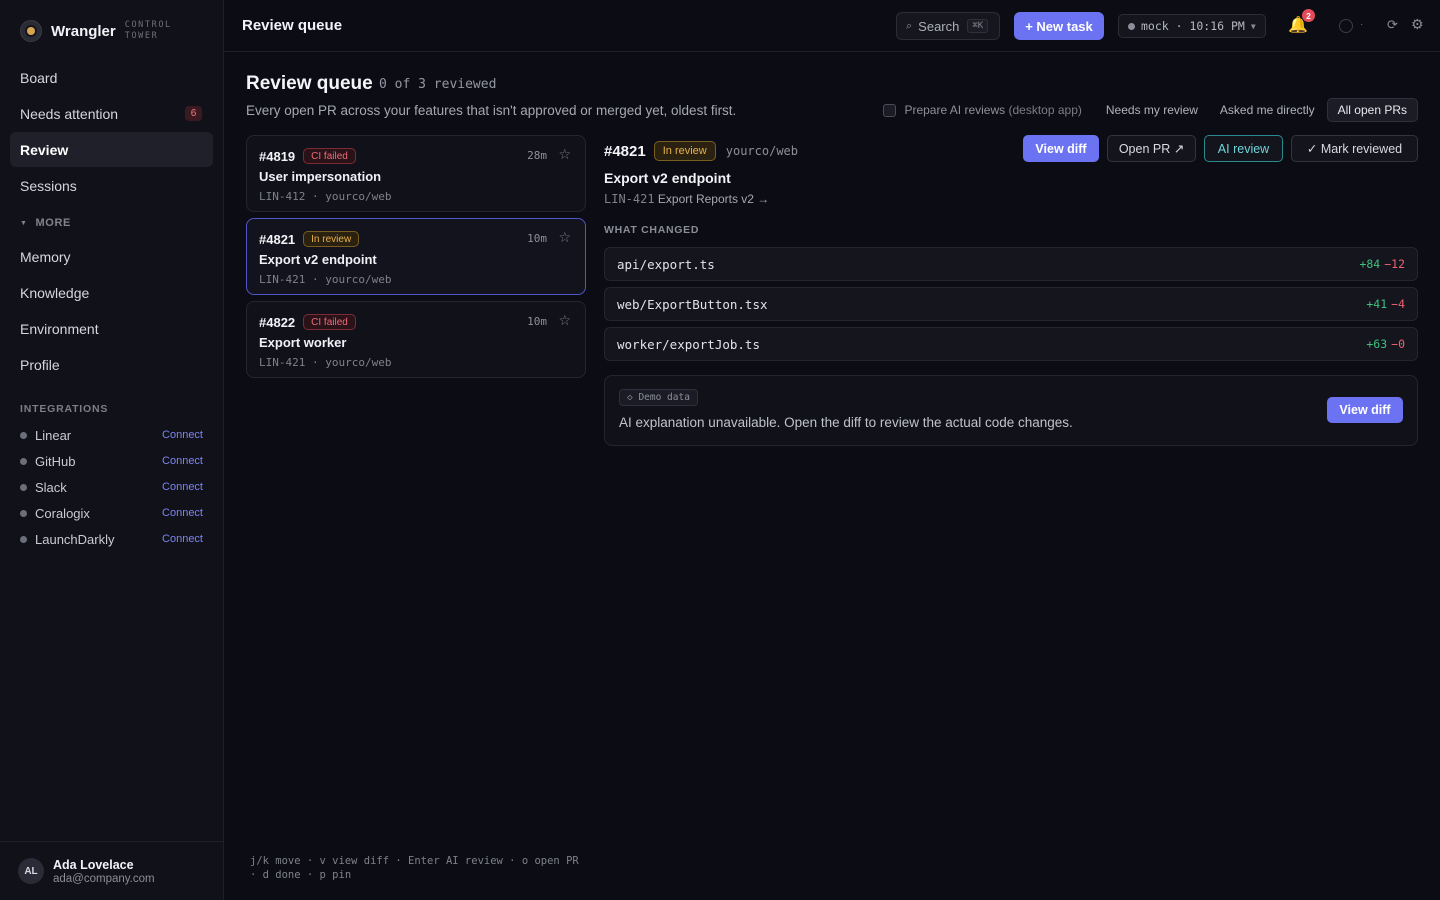 The width and height of the screenshot is (1440, 900). Describe the element at coordinates (438, 84) in the screenshot. I see `review-count: 0 of 3 reviewed` at that location.